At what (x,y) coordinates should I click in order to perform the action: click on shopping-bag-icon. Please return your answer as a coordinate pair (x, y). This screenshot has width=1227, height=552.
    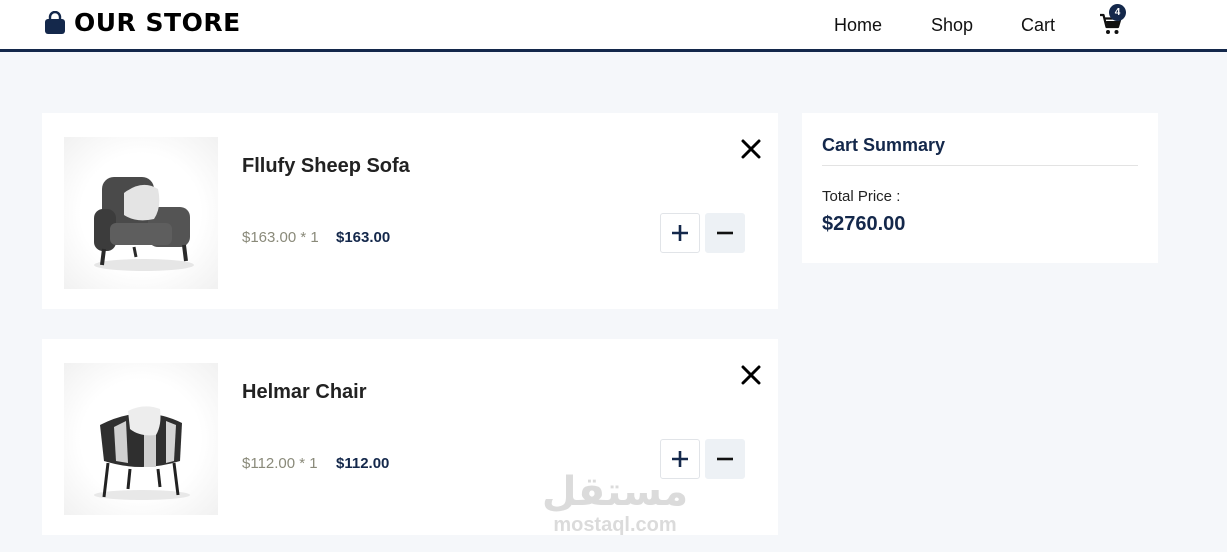
    Looking at the image, I should click on (55, 22).